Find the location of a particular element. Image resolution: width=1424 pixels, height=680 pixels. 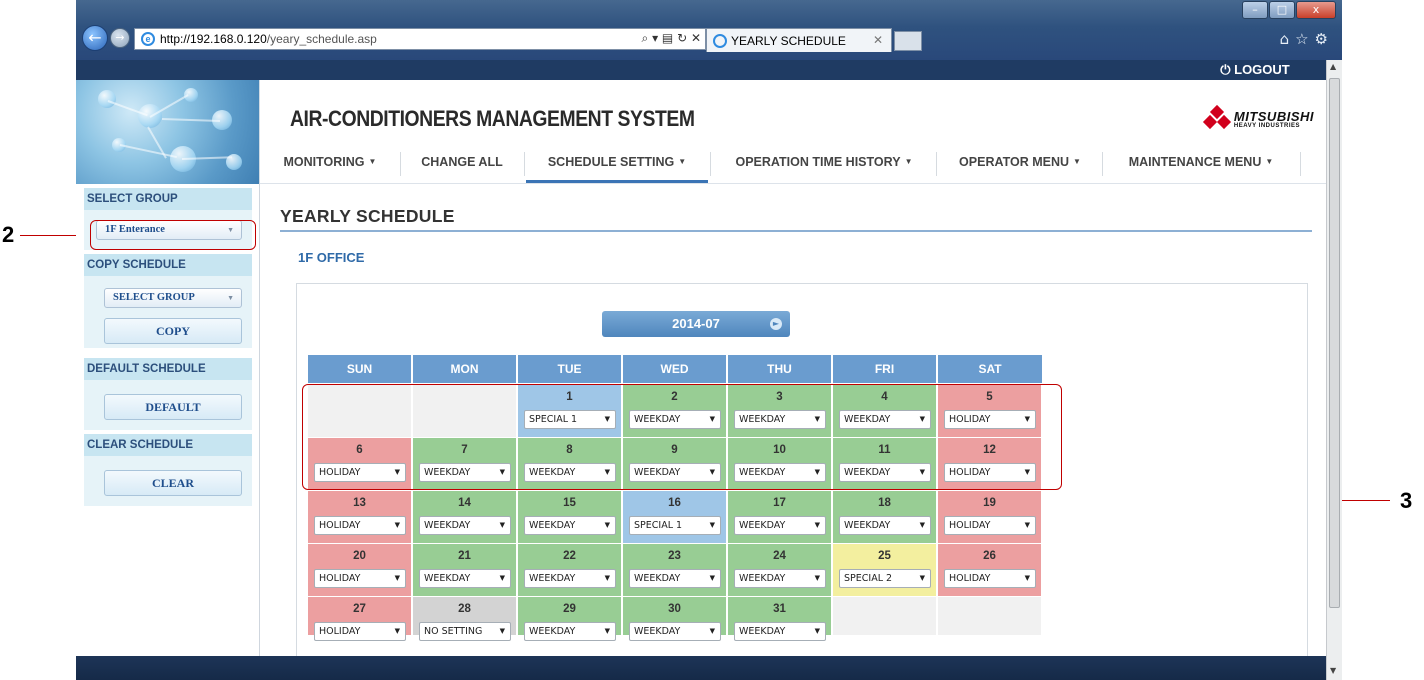

copy-group-dropdown: SELECT GROUP ▼ is located at coordinates (173, 298).